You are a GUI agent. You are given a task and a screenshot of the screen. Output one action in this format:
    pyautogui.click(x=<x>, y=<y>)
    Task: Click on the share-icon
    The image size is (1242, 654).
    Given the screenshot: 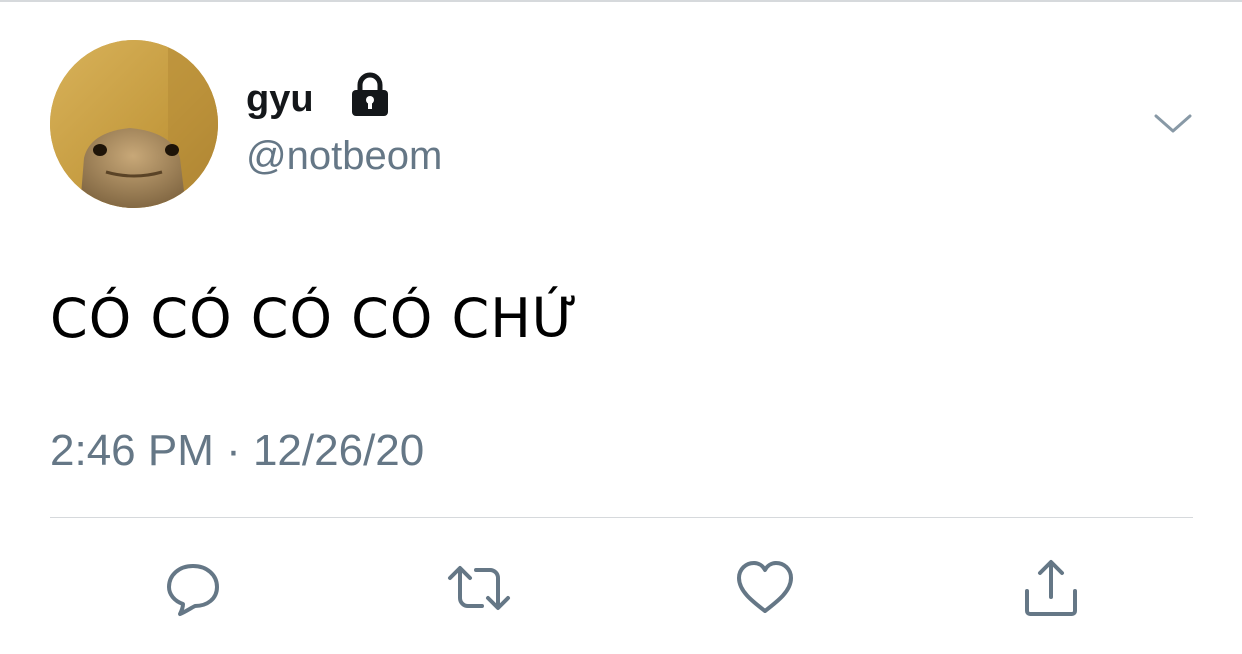 What is the action you would take?
    pyautogui.click(x=1051, y=588)
    